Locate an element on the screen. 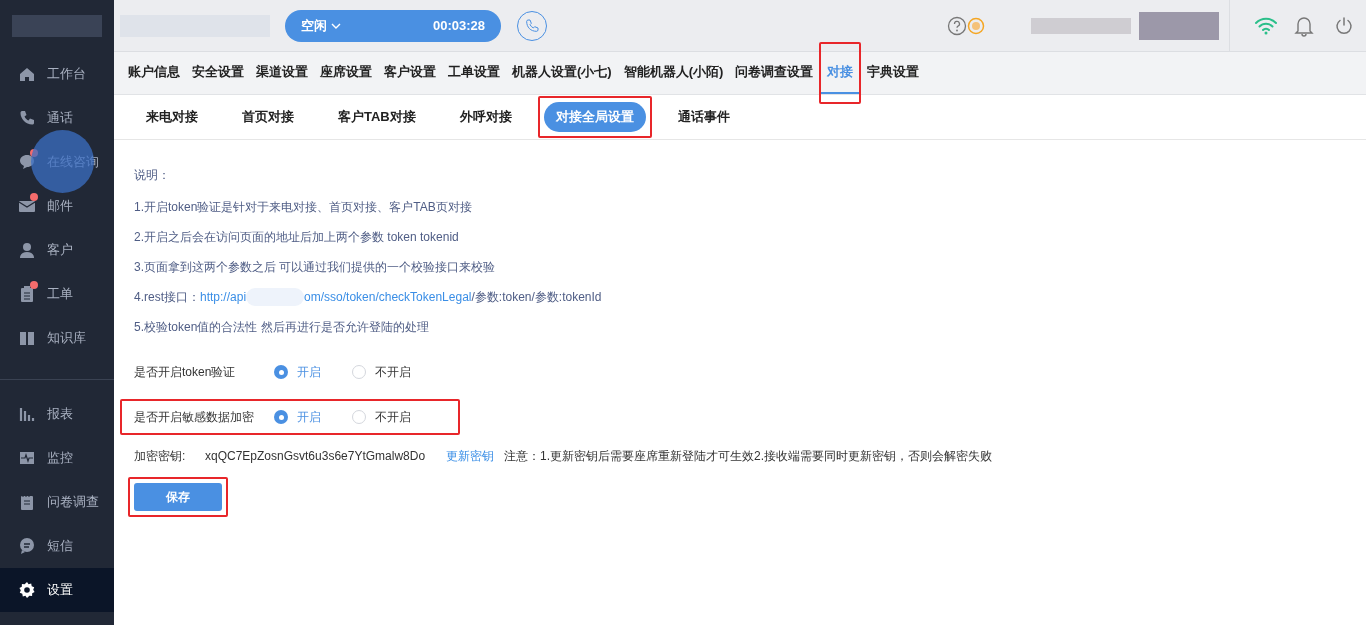 The width and height of the screenshot is (1366, 625). sub-tab: 通话事件 is located at coordinates (703, 117).